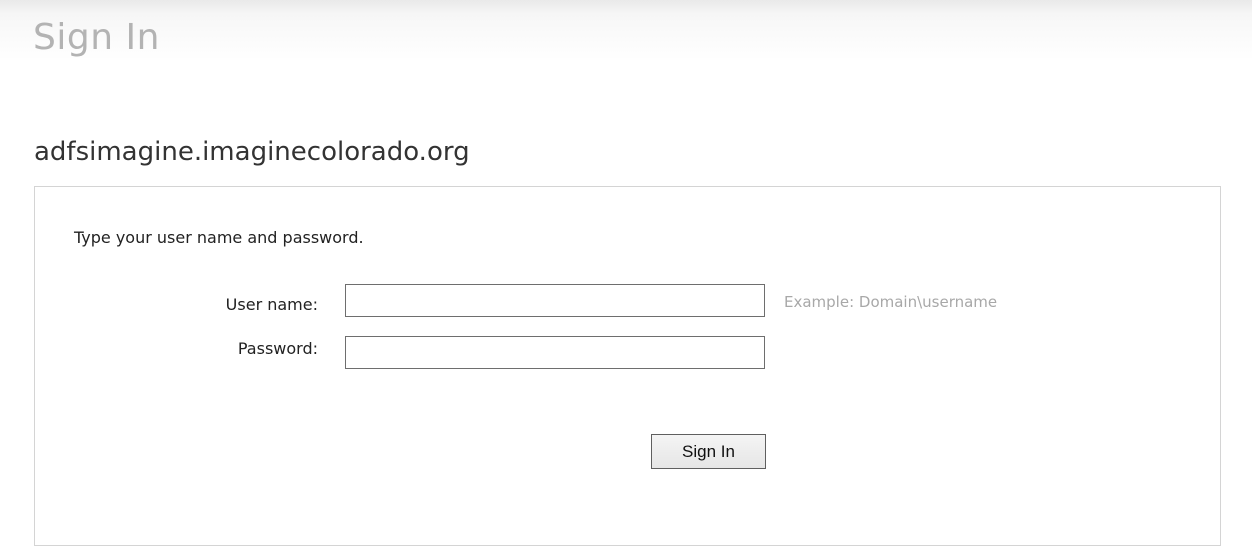 Image resolution: width=1252 pixels, height=546 pixels. Describe the element at coordinates (555, 300) in the screenshot. I see `username-input` at that location.